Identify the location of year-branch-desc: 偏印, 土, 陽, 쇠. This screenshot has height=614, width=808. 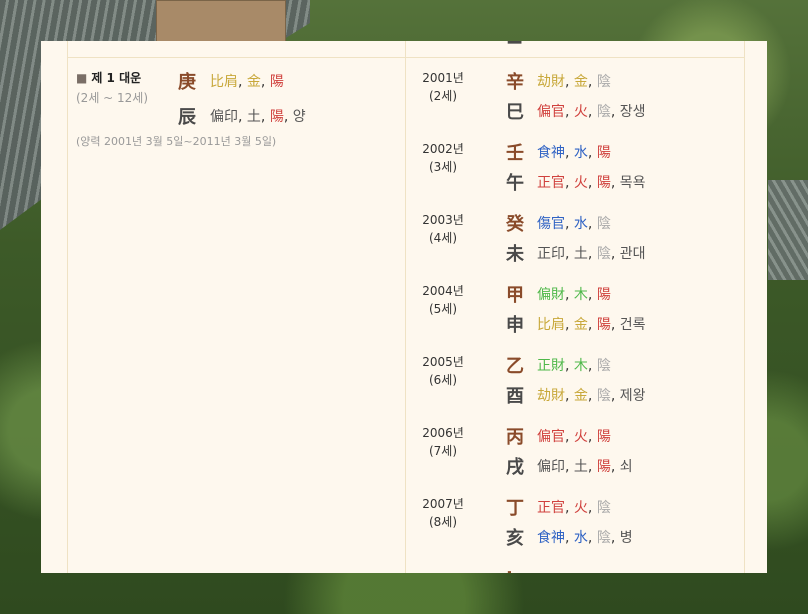
(585, 467).